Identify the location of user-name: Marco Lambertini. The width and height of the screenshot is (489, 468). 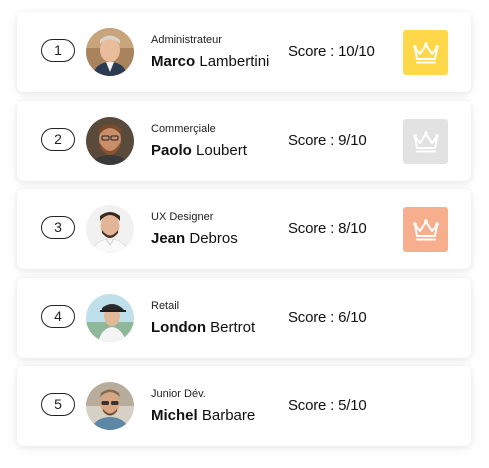
(210, 61).